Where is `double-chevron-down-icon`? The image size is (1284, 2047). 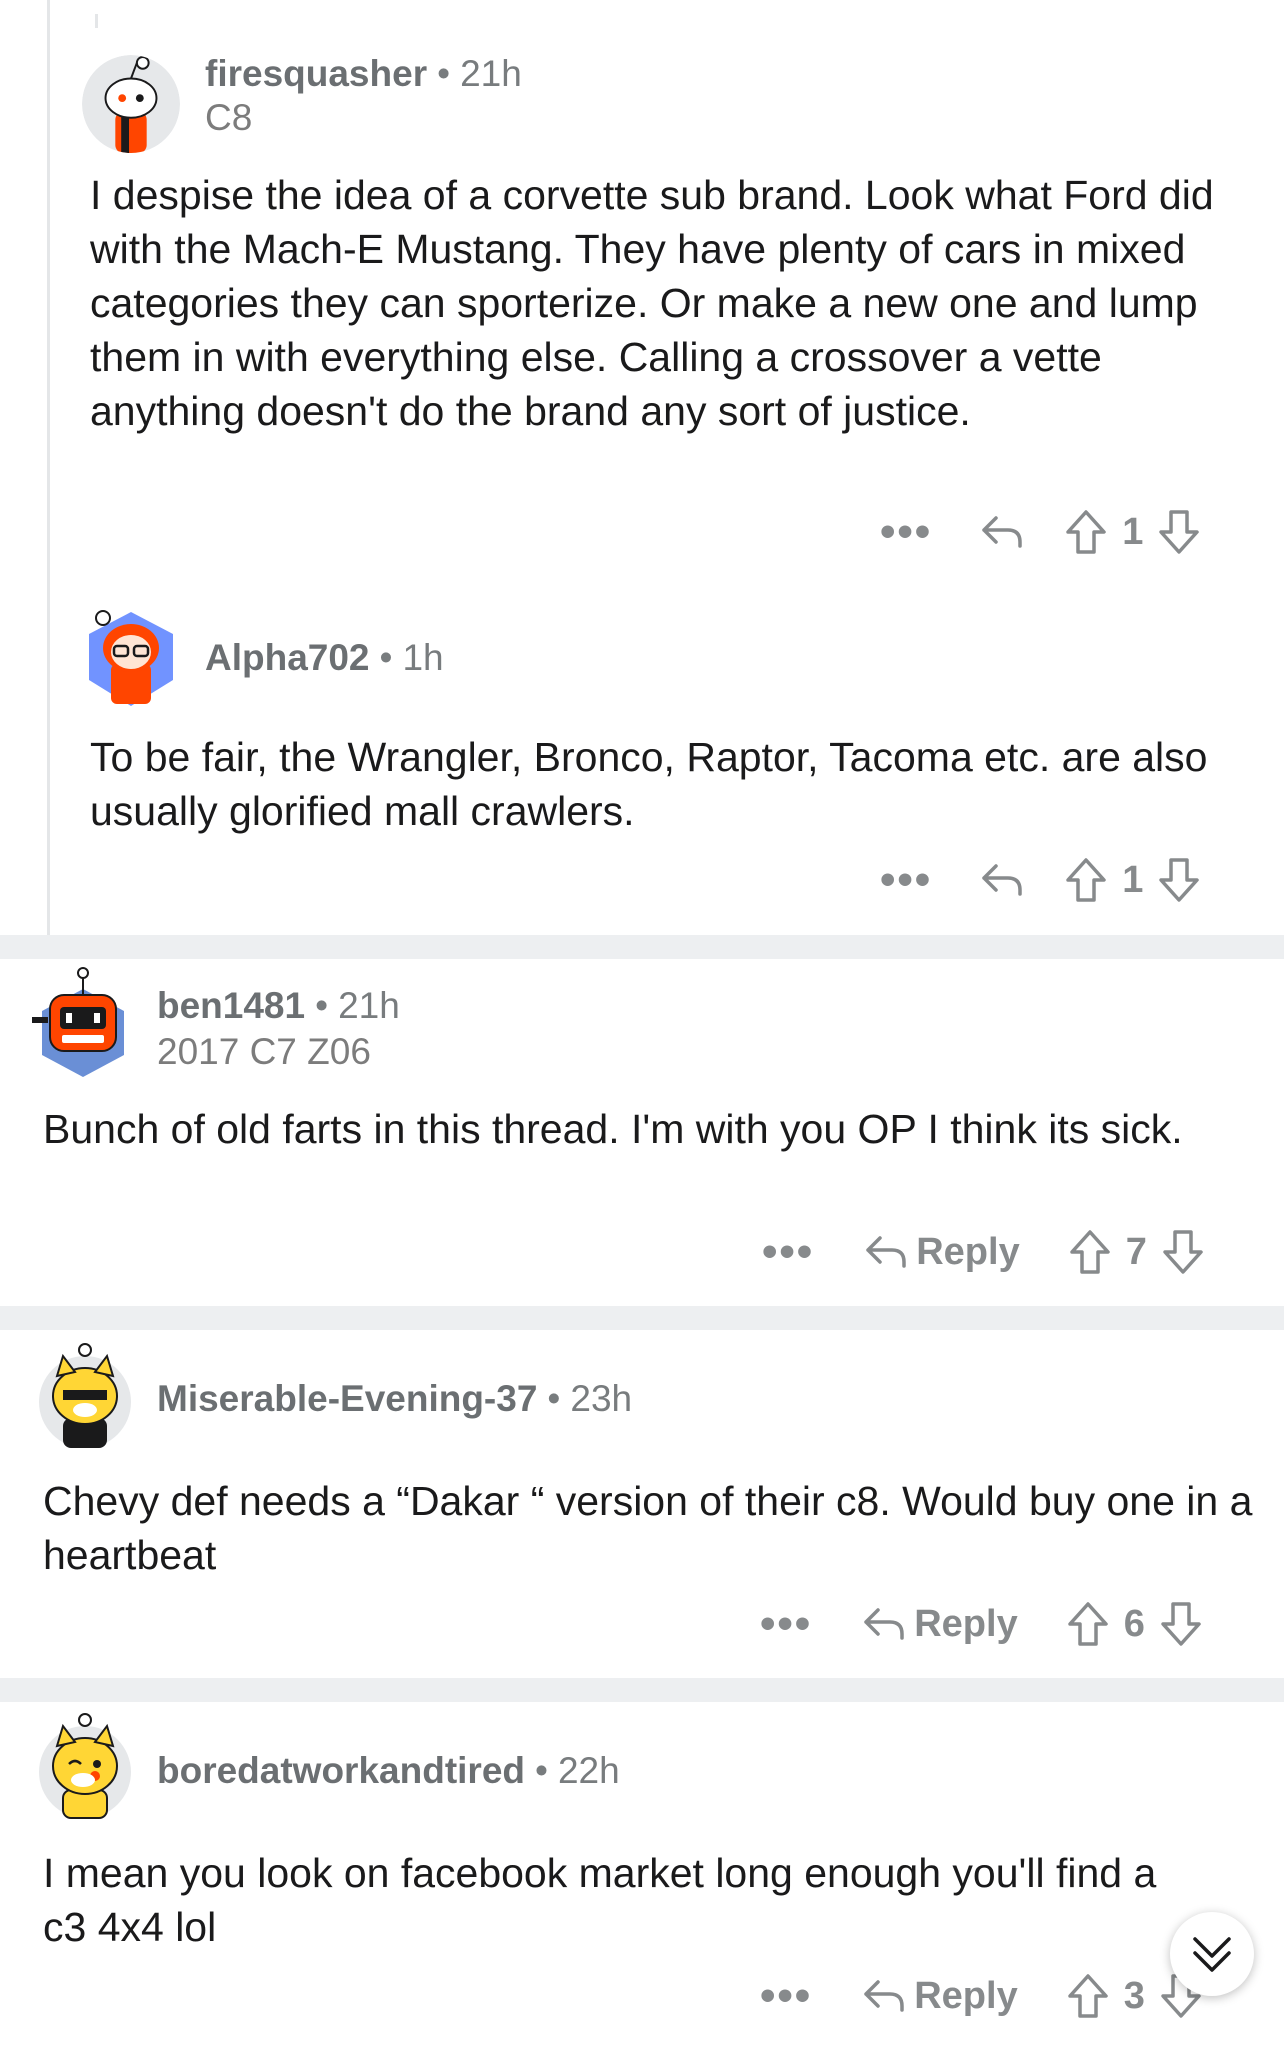 double-chevron-down-icon is located at coordinates (1212, 1954).